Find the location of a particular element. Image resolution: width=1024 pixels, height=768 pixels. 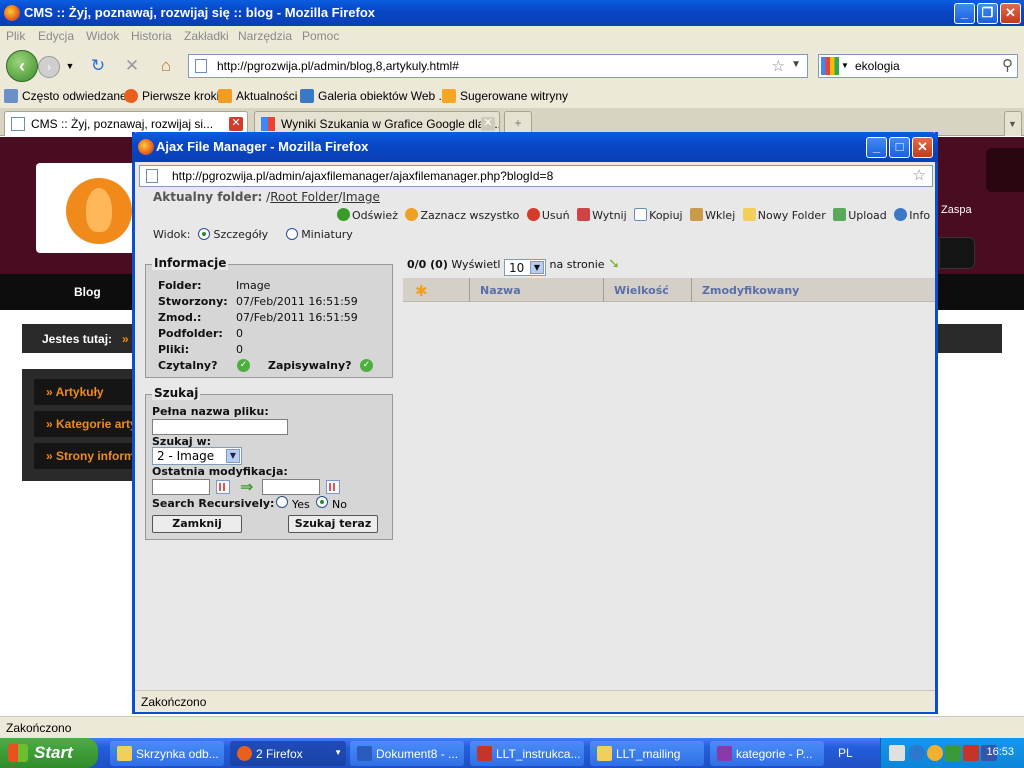

menu-edit: Edycja is located at coordinates (56, 36).